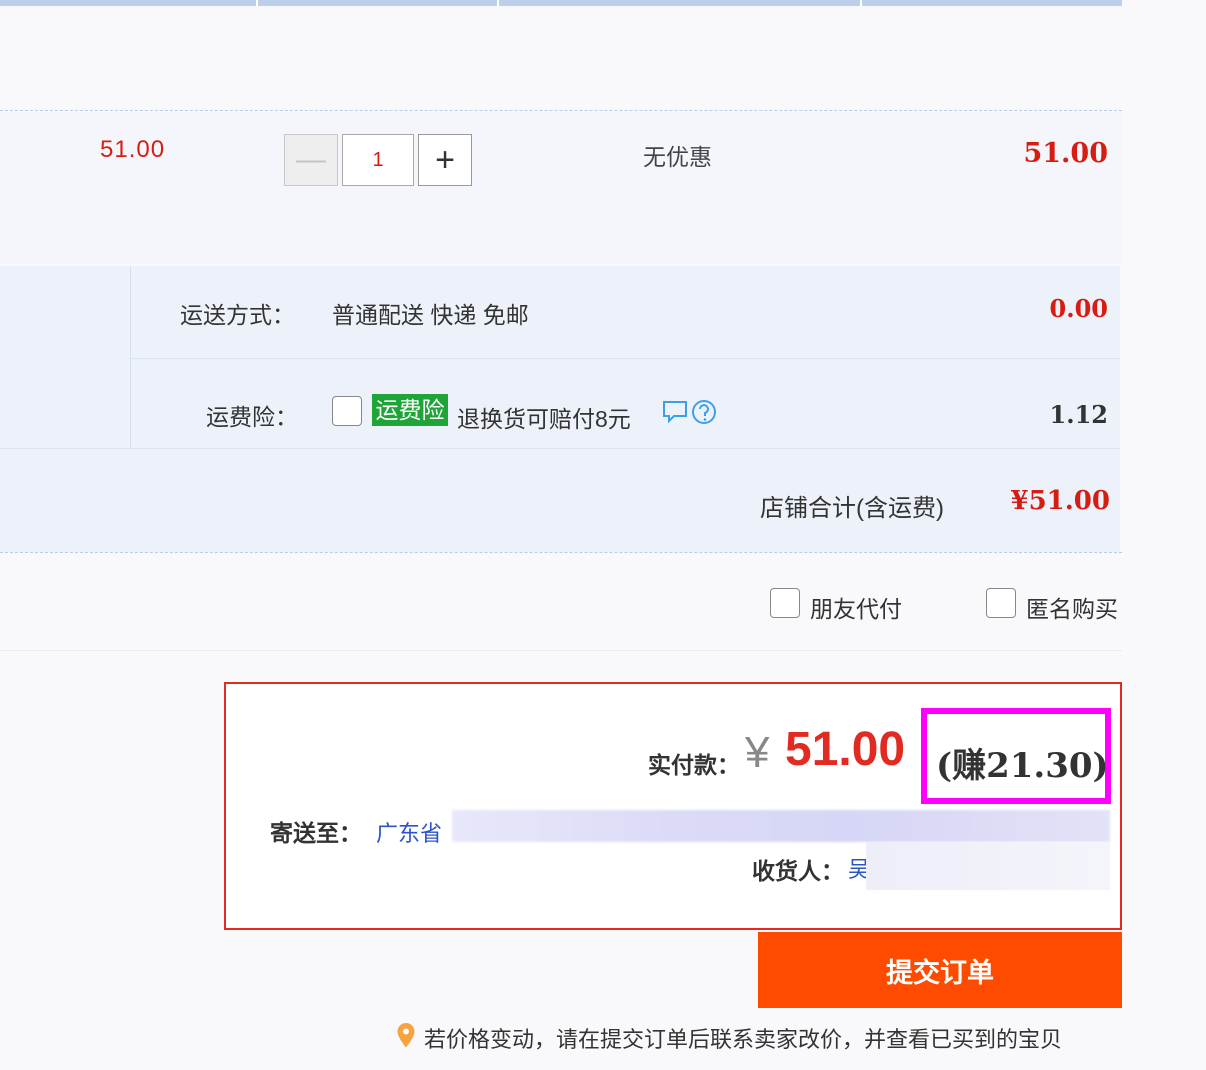 This screenshot has height=1070, width=1206. What do you see at coordinates (561, 552) in the screenshot?
I see `section-divider` at bounding box center [561, 552].